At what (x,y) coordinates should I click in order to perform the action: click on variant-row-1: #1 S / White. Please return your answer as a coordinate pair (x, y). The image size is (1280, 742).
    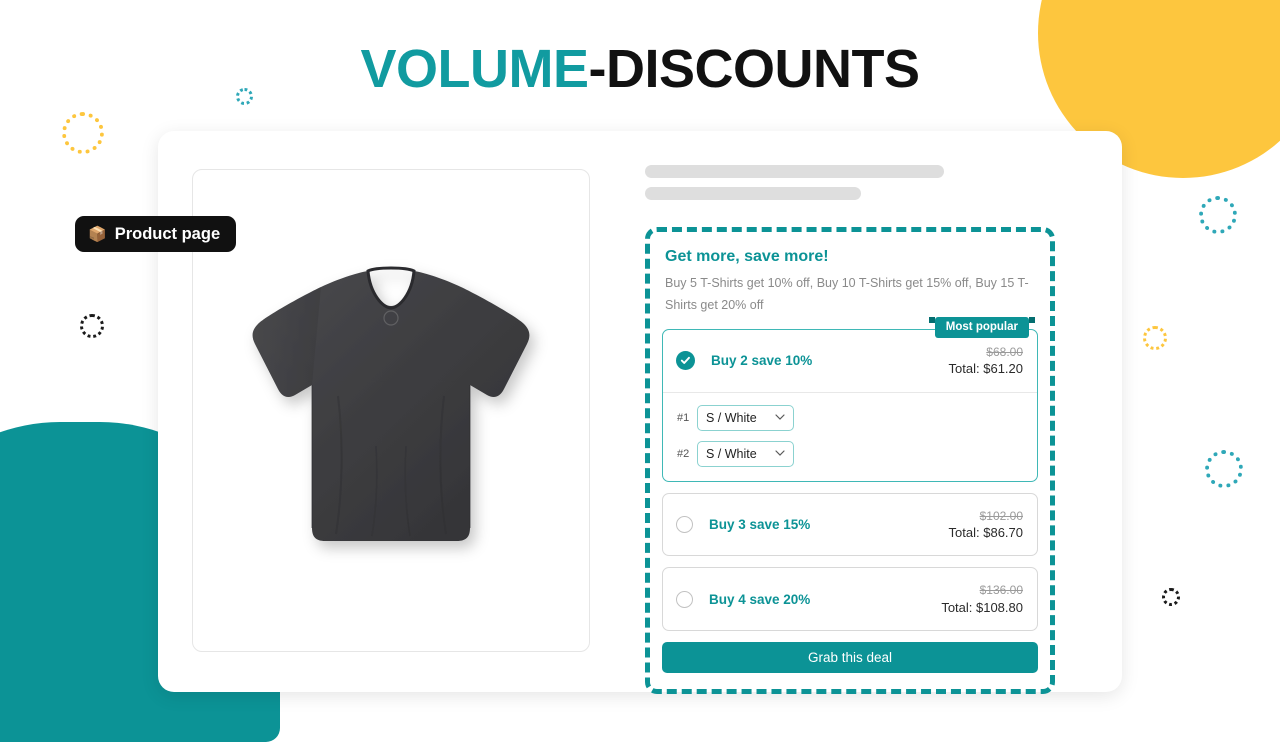
    Looking at the image, I should click on (850, 417).